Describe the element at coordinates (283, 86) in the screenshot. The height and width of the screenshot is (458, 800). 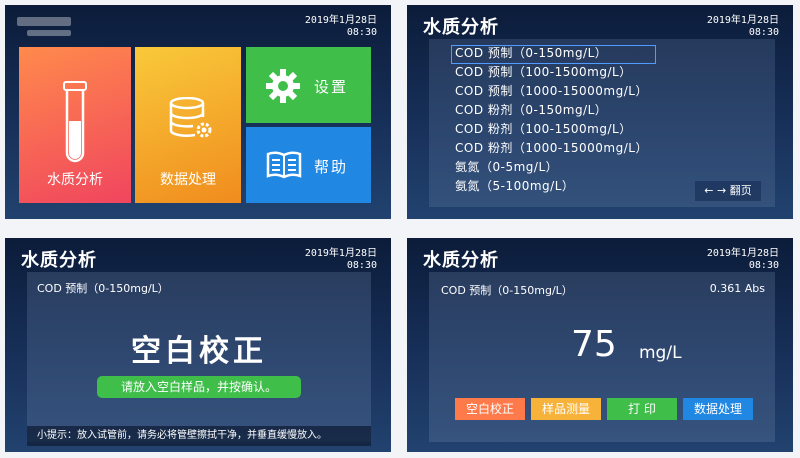
I see `gear-icon` at that location.